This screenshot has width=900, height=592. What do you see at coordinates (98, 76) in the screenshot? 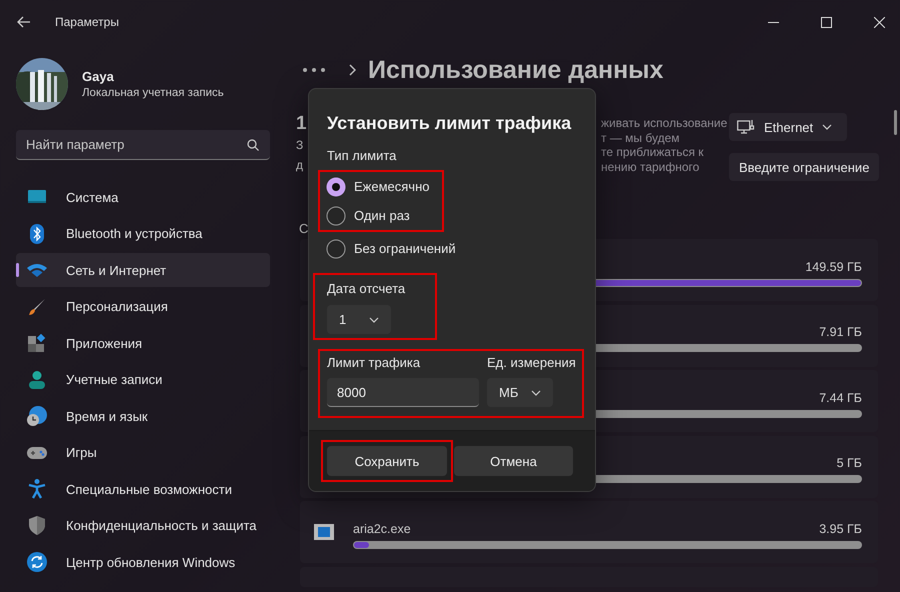
I see `user-name: Gaya` at bounding box center [98, 76].